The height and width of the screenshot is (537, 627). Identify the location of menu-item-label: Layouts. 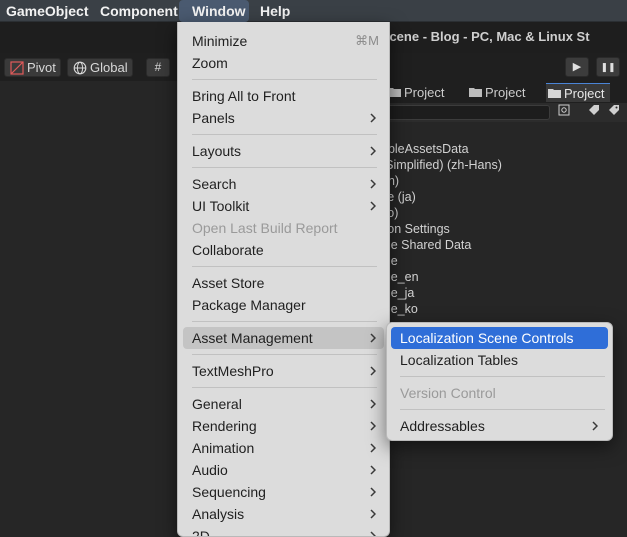
(217, 151).